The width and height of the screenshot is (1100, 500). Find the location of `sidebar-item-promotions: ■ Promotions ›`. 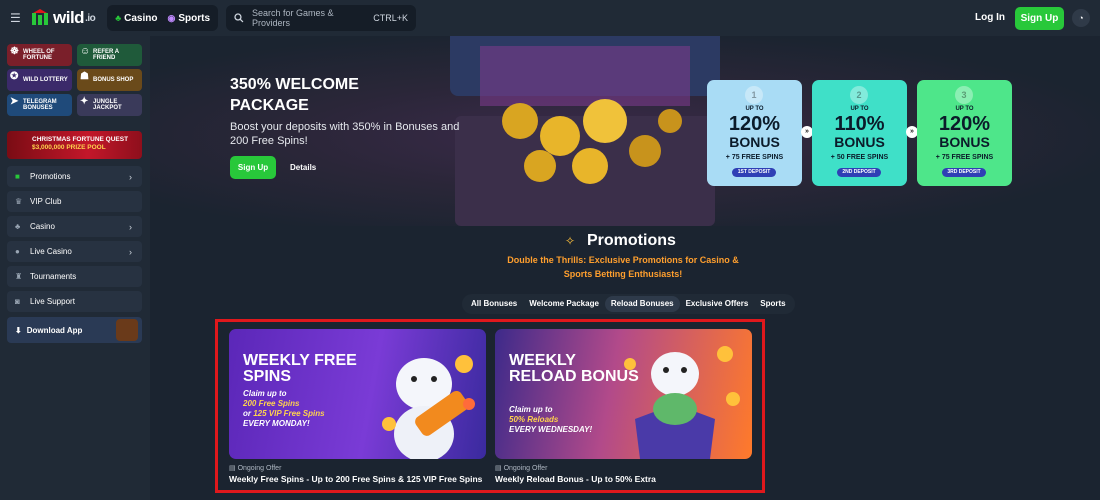

sidebar-item-promotions: ■ Promotions › is located at coordinates (74, 176).